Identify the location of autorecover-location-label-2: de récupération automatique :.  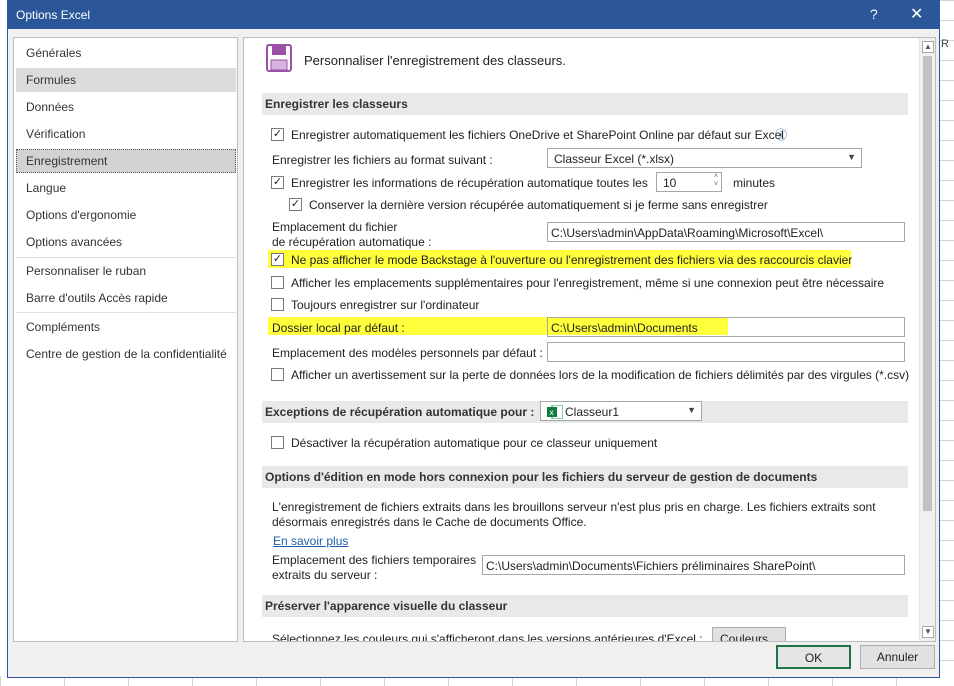
(352, 242).